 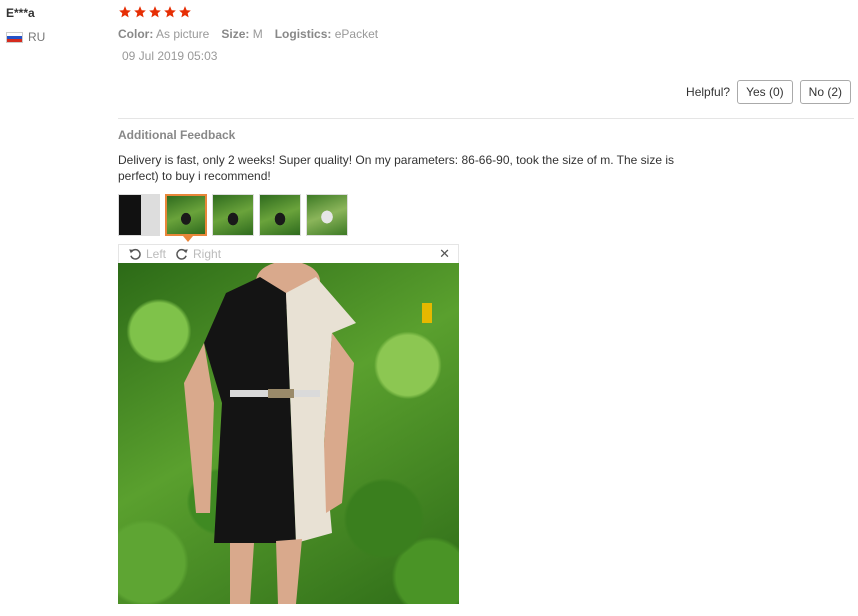 What do you see at coordinates (136, 34) in the screenshot?
I see `color-label: Color:` at bounding box center [136, 34].